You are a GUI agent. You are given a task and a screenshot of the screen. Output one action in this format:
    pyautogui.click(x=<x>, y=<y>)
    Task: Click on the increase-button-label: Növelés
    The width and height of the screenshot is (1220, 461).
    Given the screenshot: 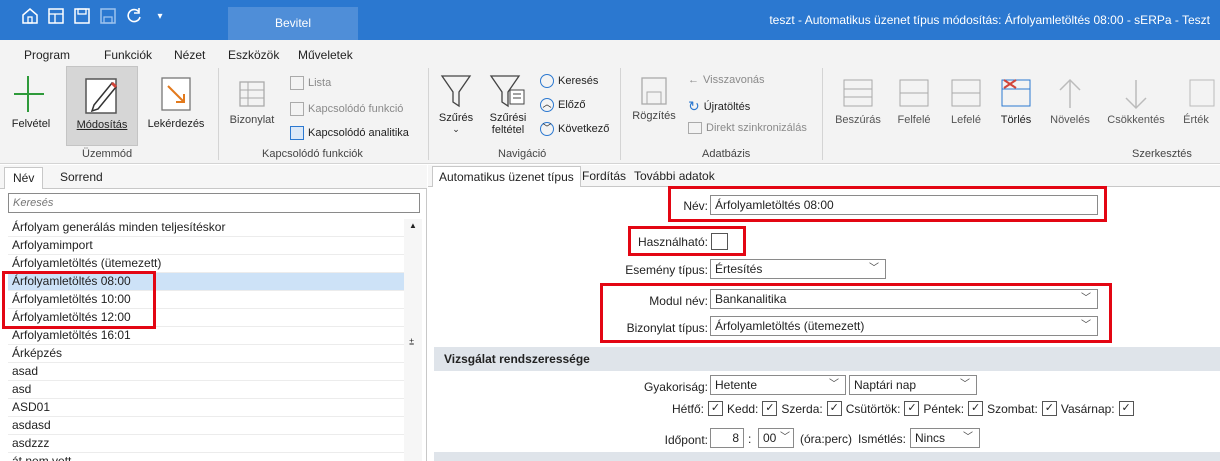 What is the action you would take?
    pyautogui.click(x=1070, y=120)
    